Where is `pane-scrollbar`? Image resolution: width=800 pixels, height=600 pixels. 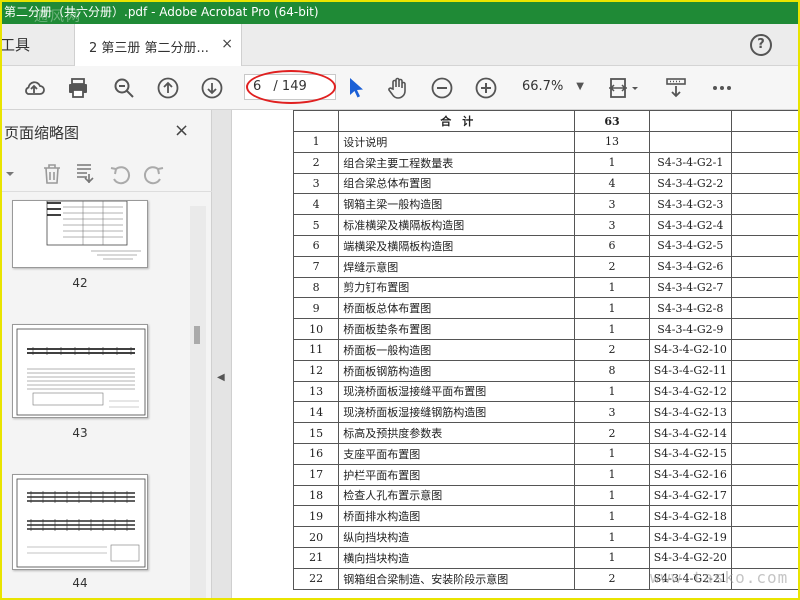
pane-scrollbar is located at coordinates (198, 403).